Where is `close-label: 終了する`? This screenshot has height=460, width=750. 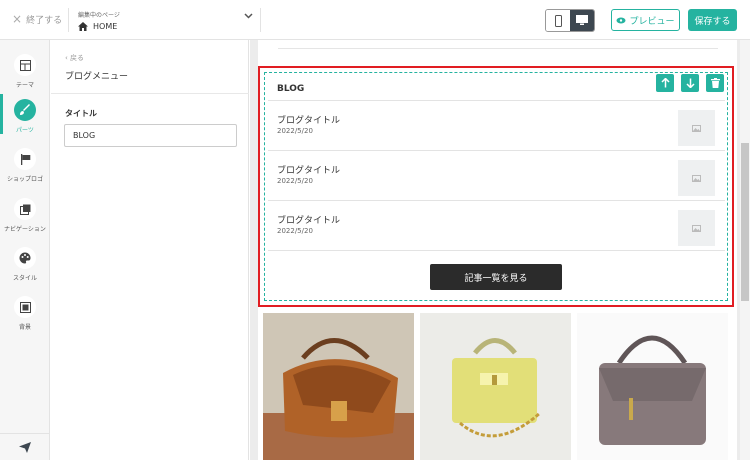
close-label: 終了する is located at coordinates (44, 21).